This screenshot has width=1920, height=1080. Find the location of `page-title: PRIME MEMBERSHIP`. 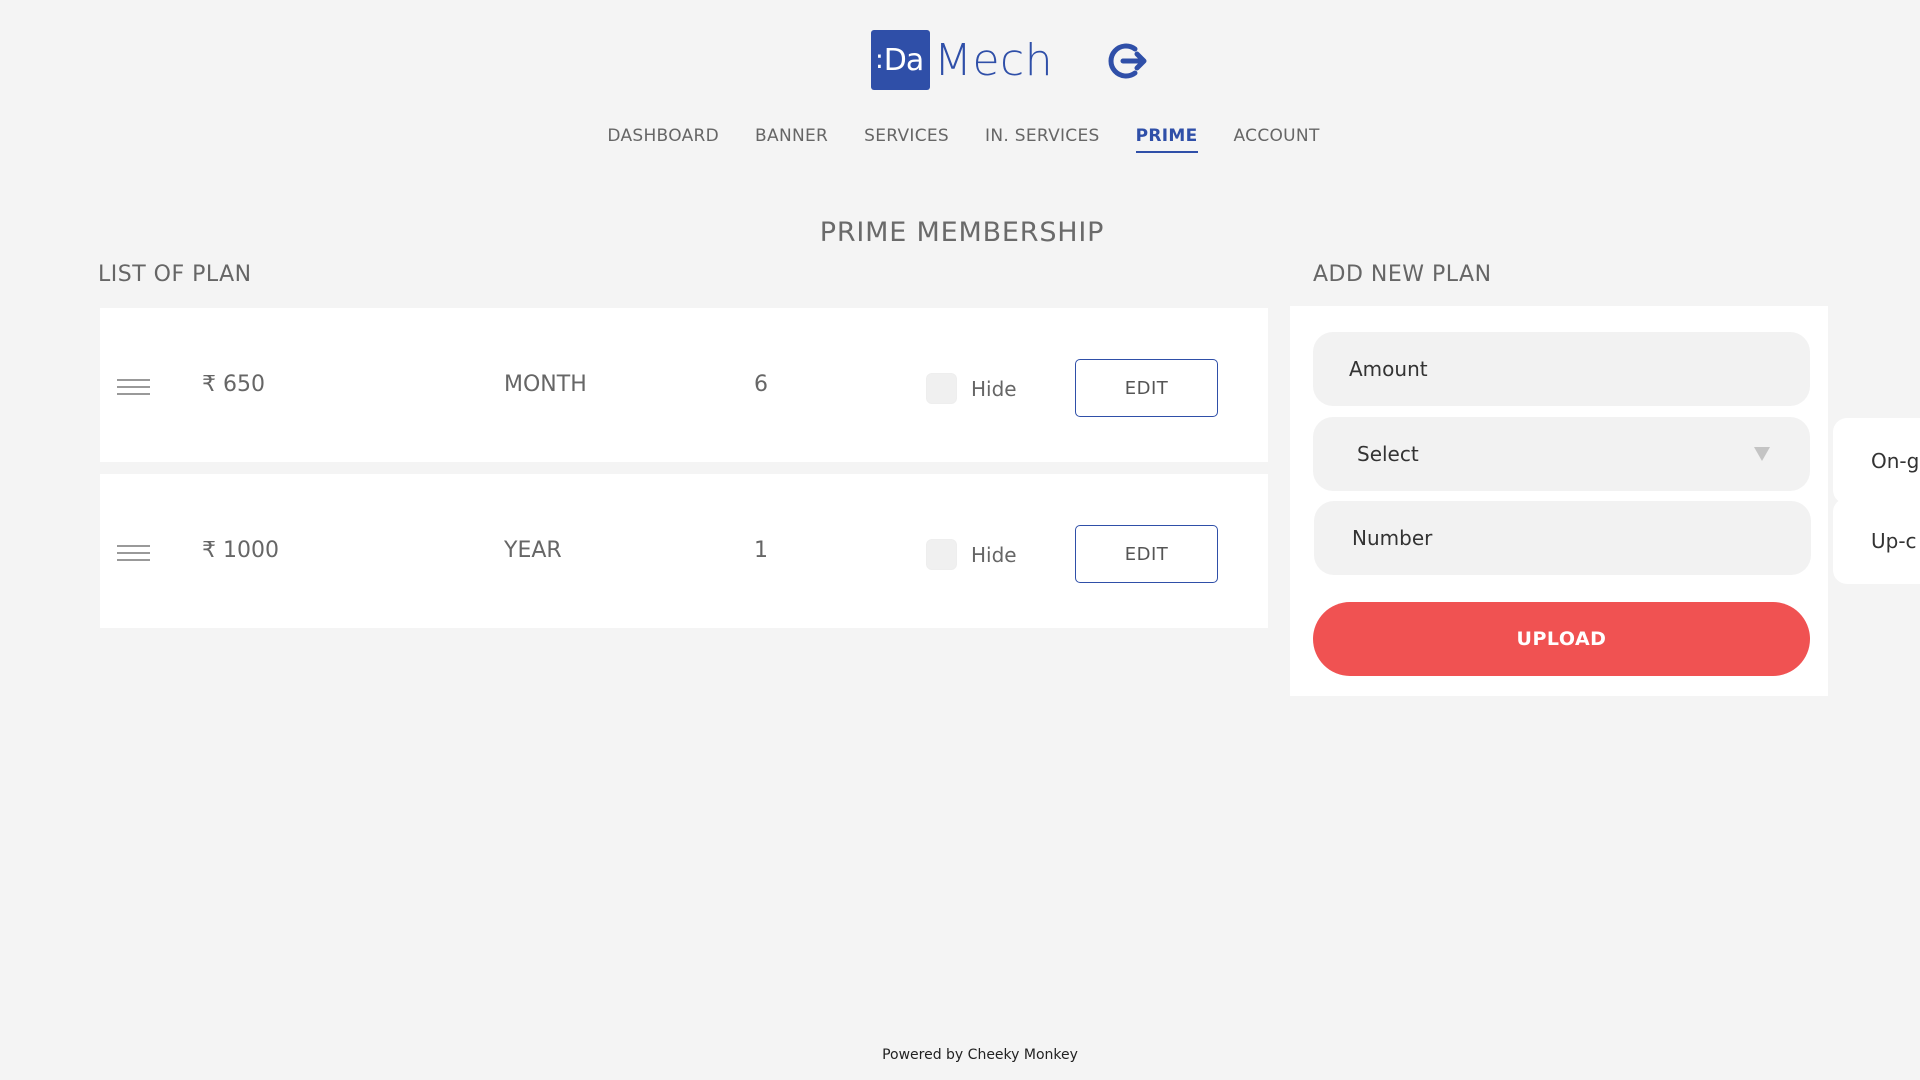

page-title: PRIME MEMBERSHIP is located at coordinates (962, 232).